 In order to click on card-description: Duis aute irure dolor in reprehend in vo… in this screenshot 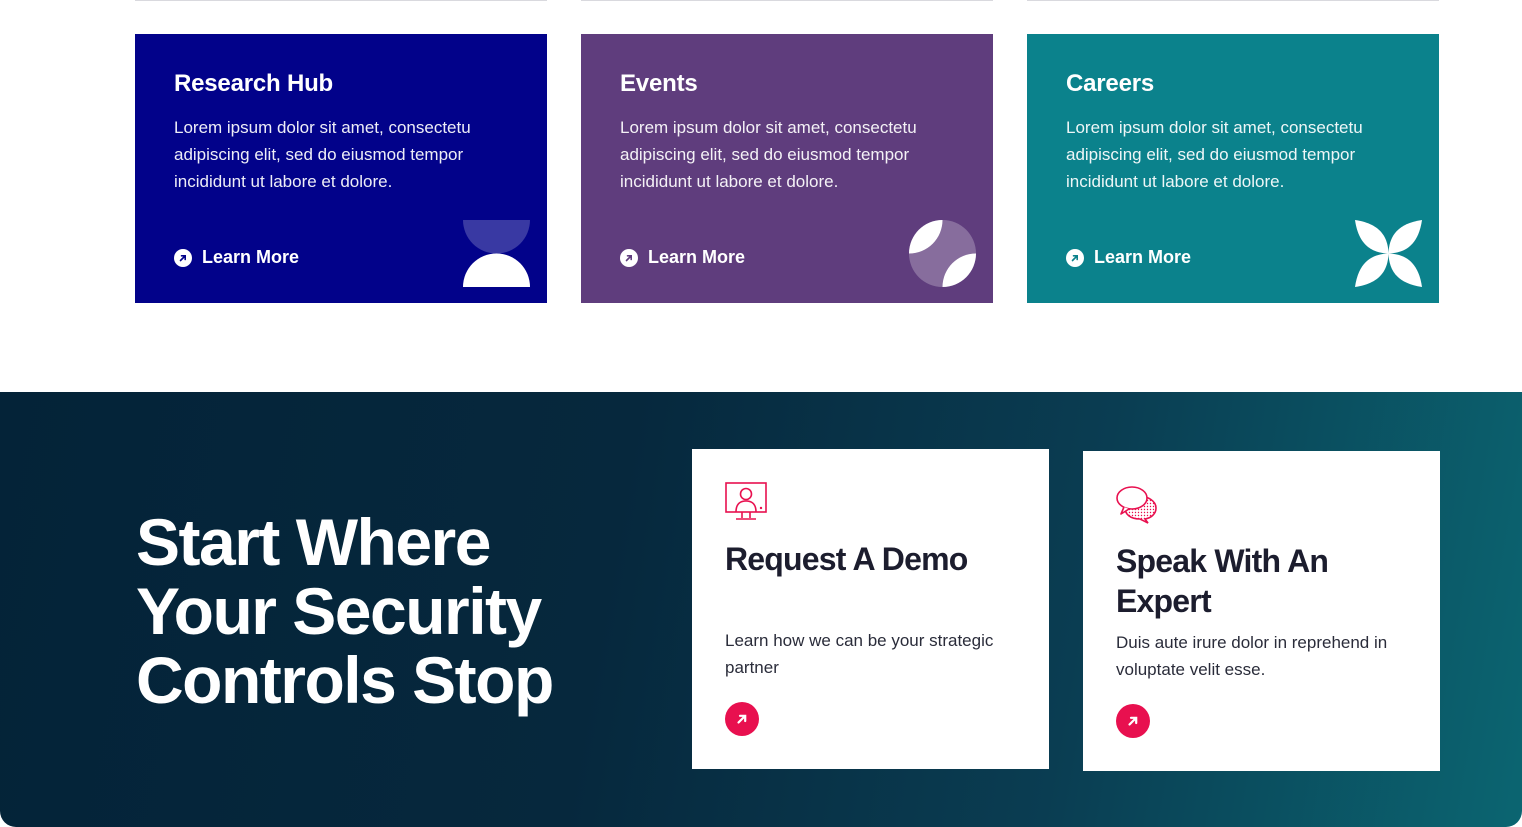, I will do `click(1252, 656)`.